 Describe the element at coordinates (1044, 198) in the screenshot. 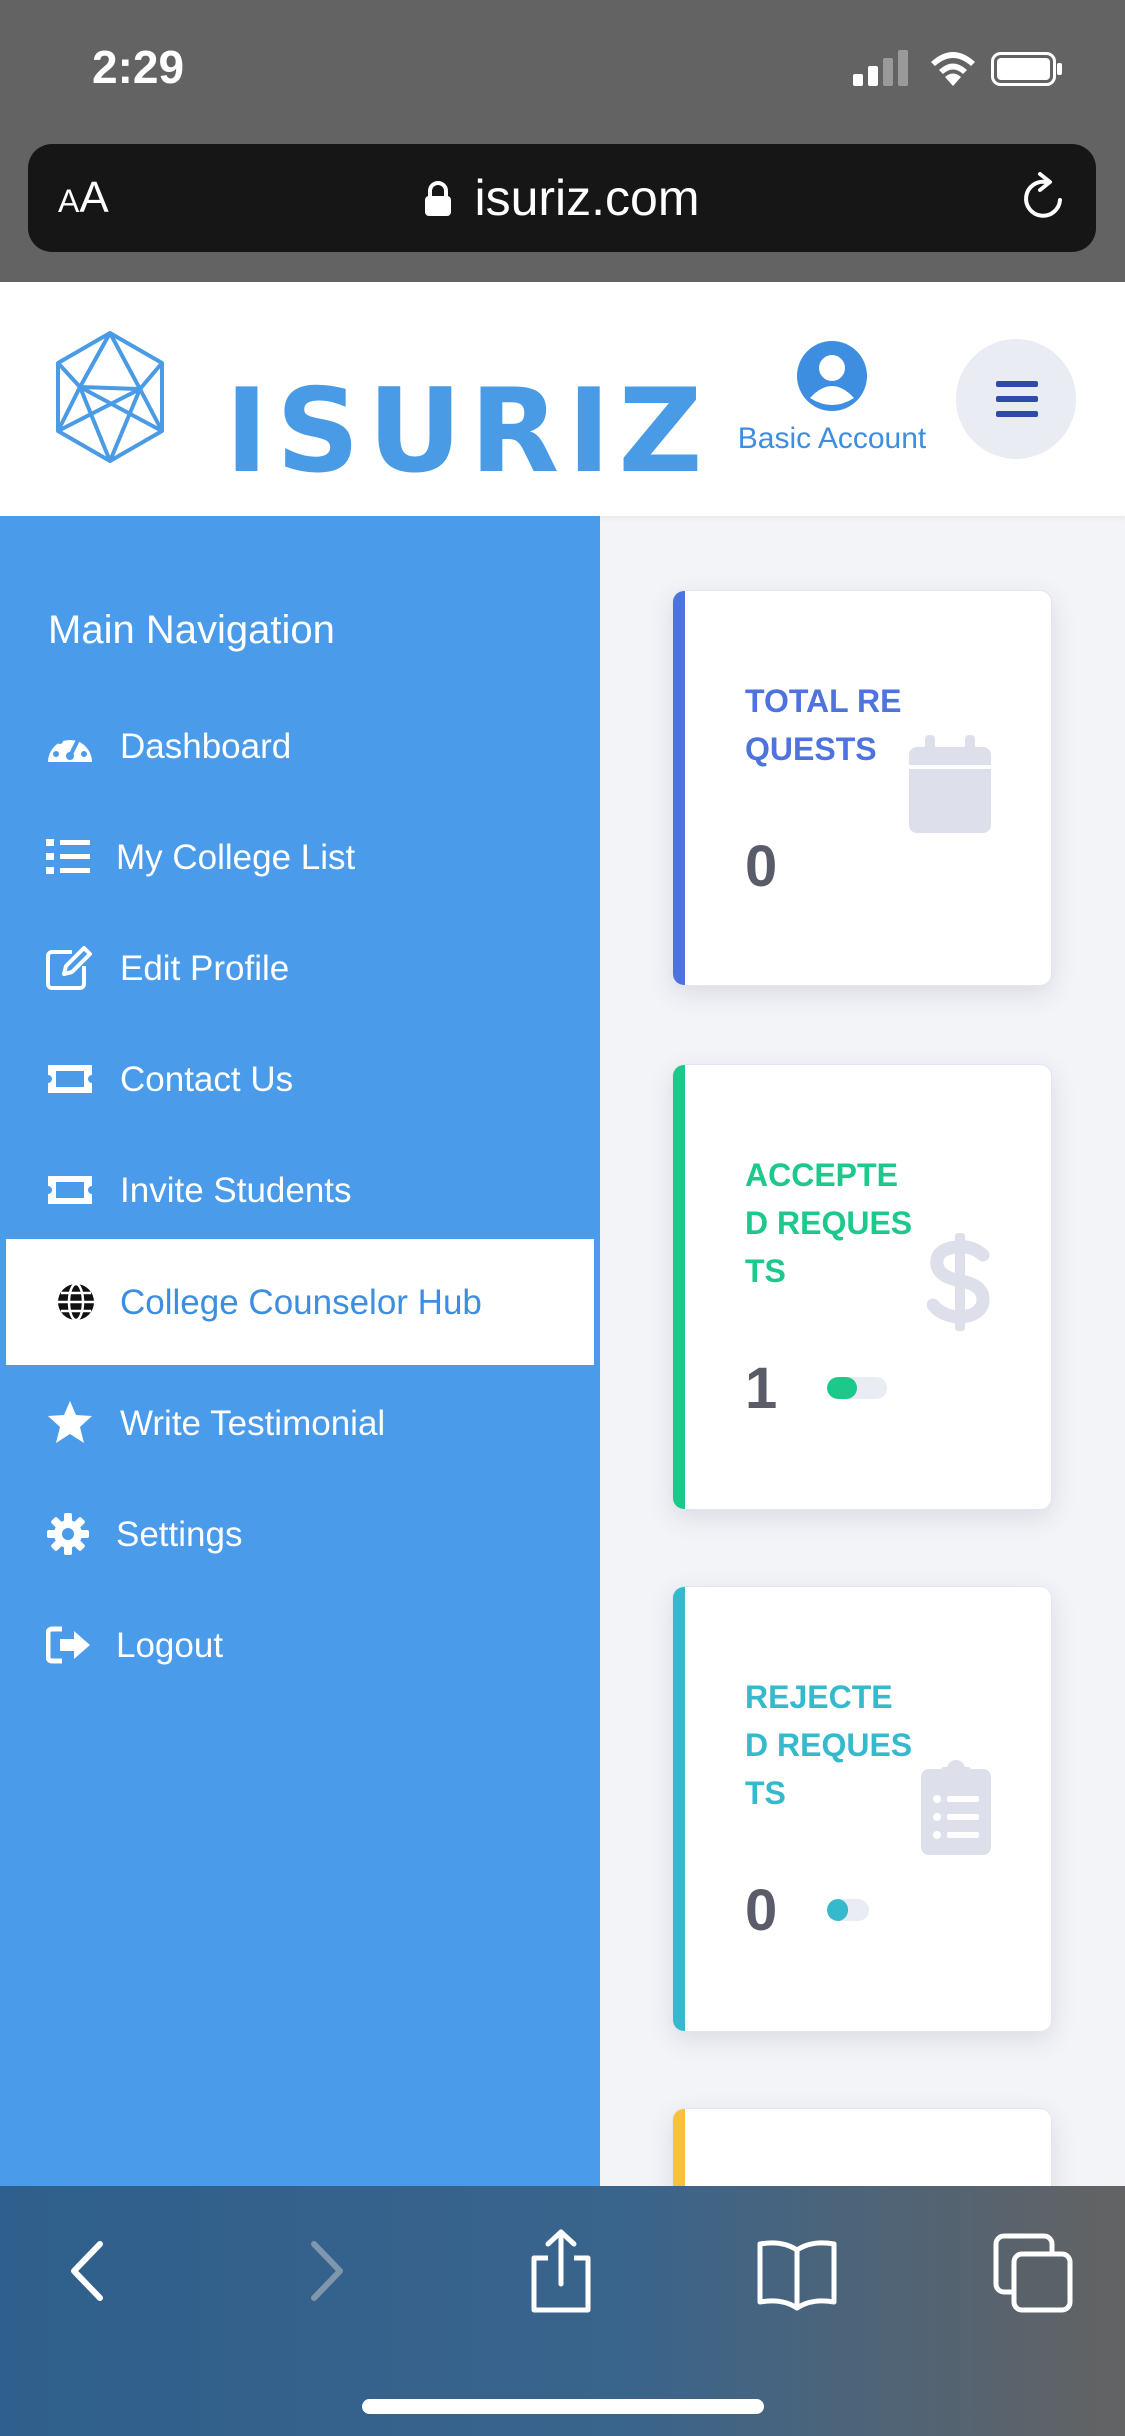

I see `reload-icon` at that location.